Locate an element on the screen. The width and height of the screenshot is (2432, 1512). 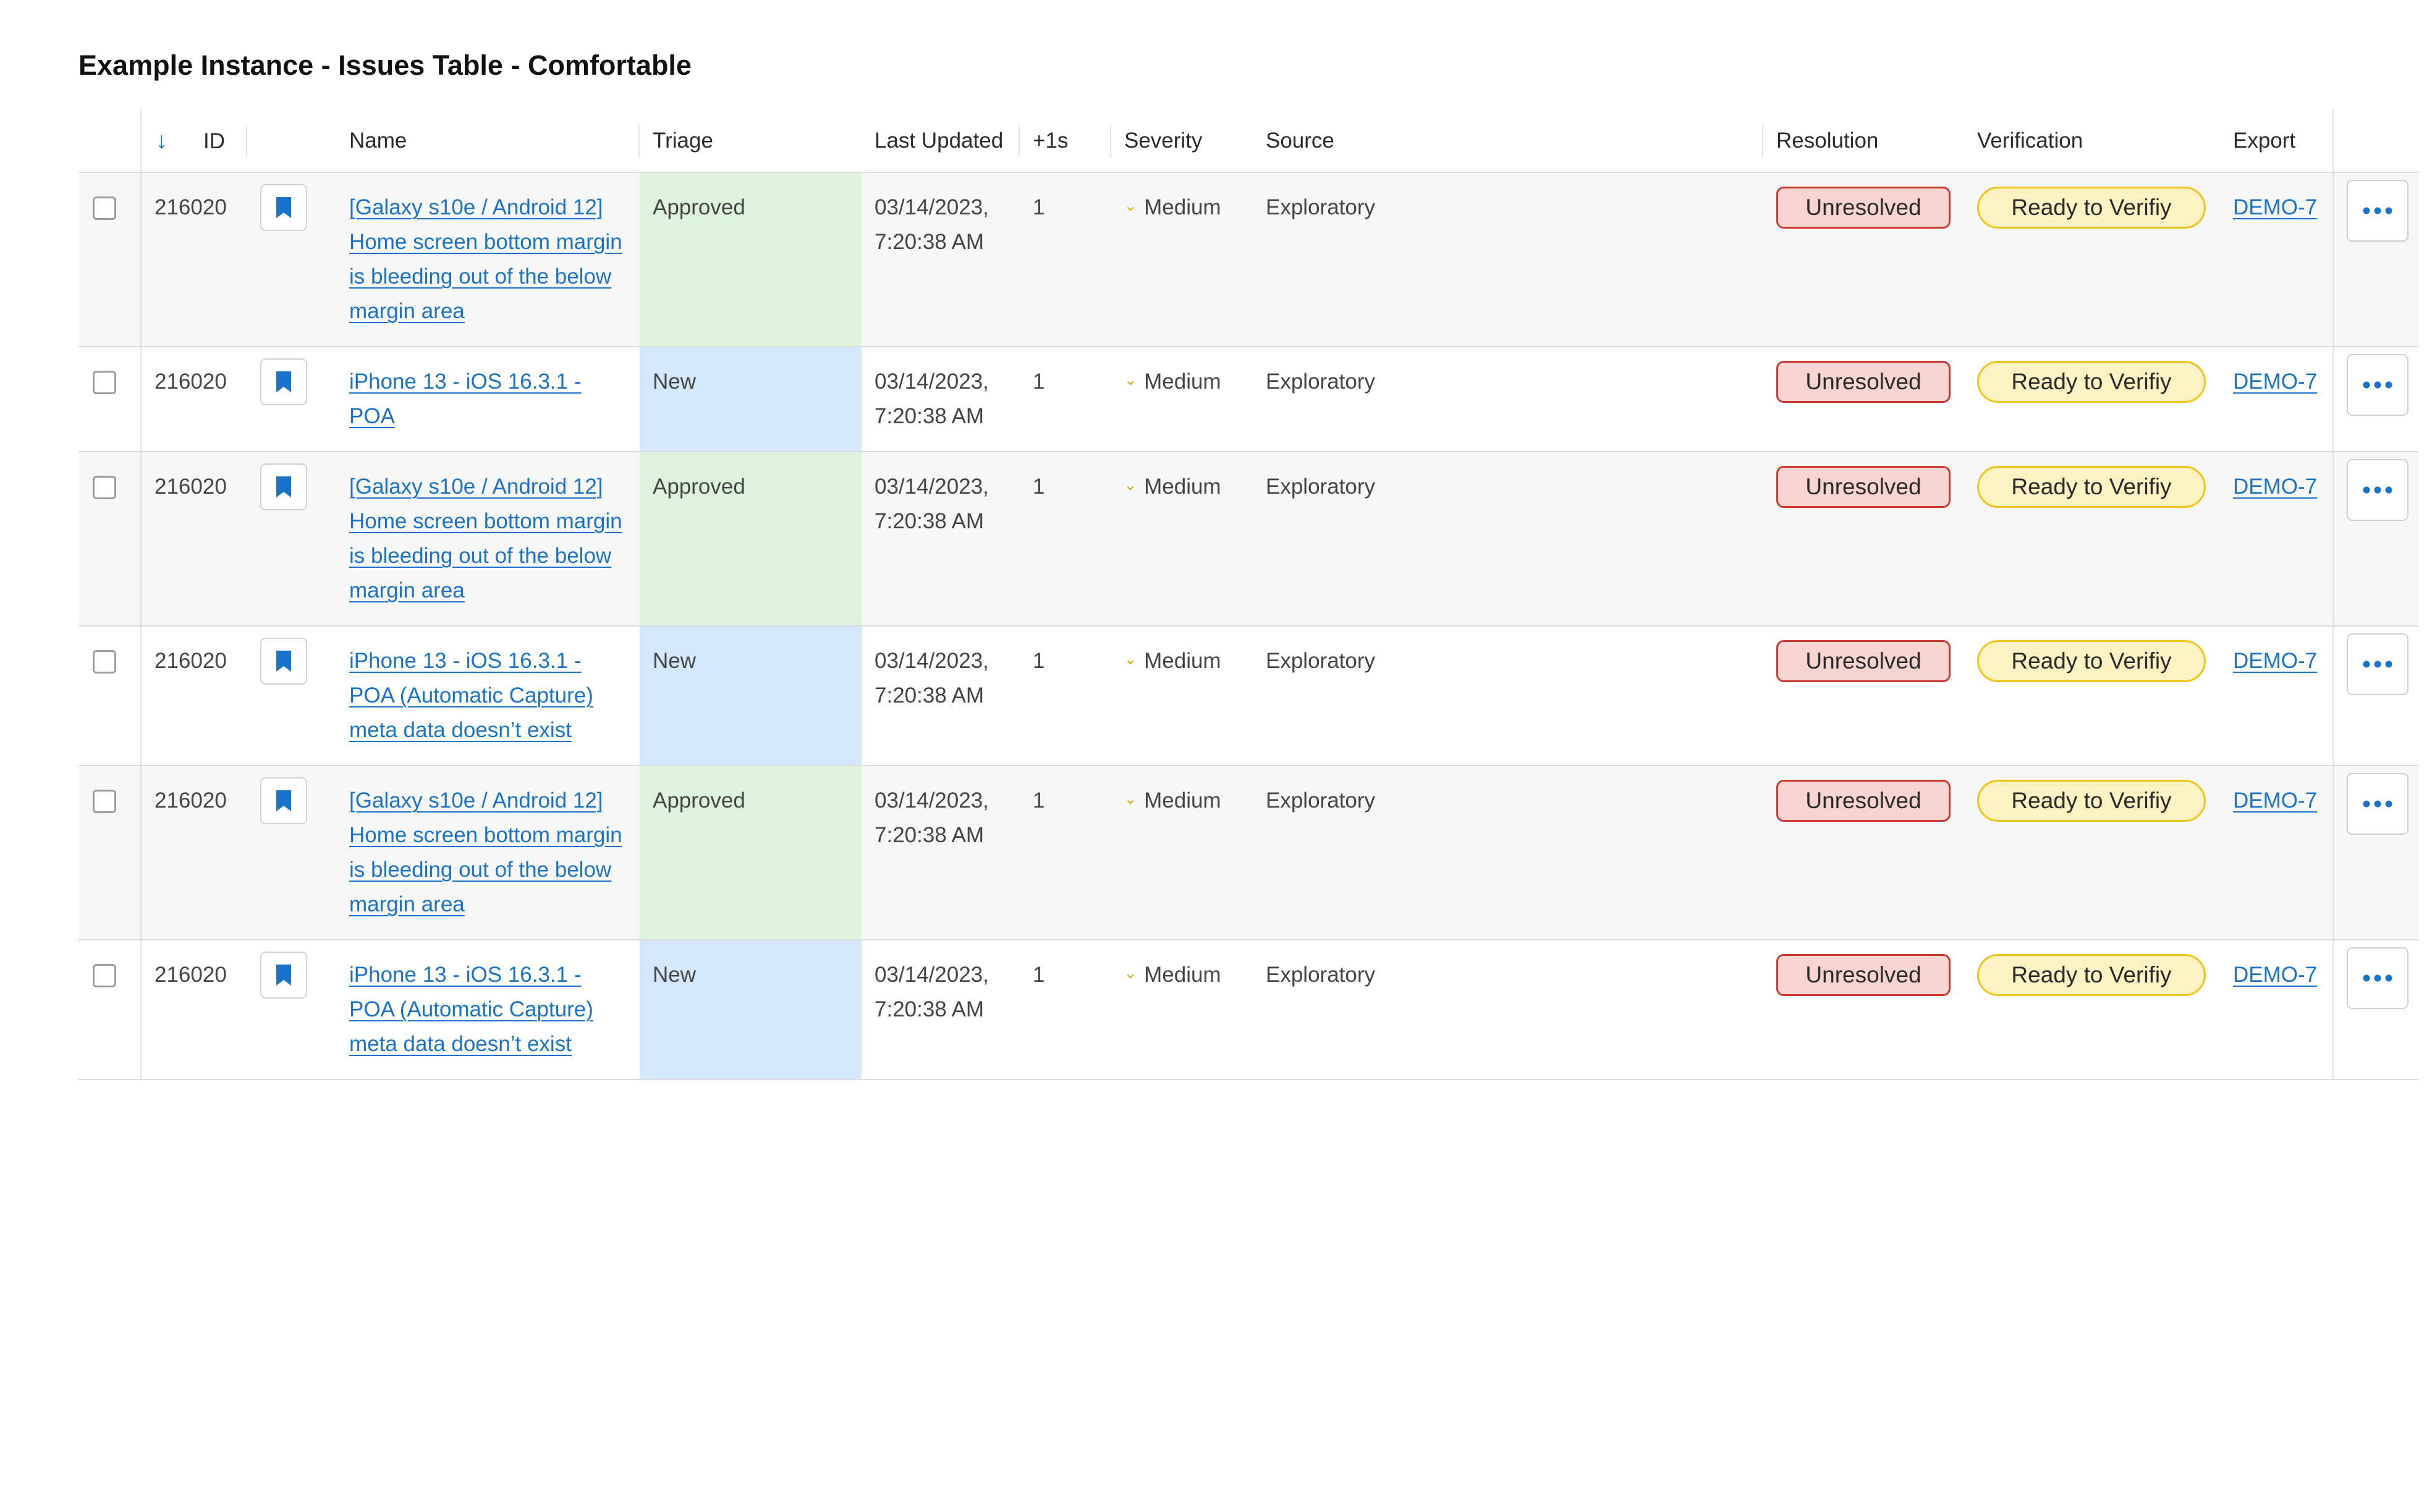
sort-descending-icon: ↓ is located at coordinates (161, 141).